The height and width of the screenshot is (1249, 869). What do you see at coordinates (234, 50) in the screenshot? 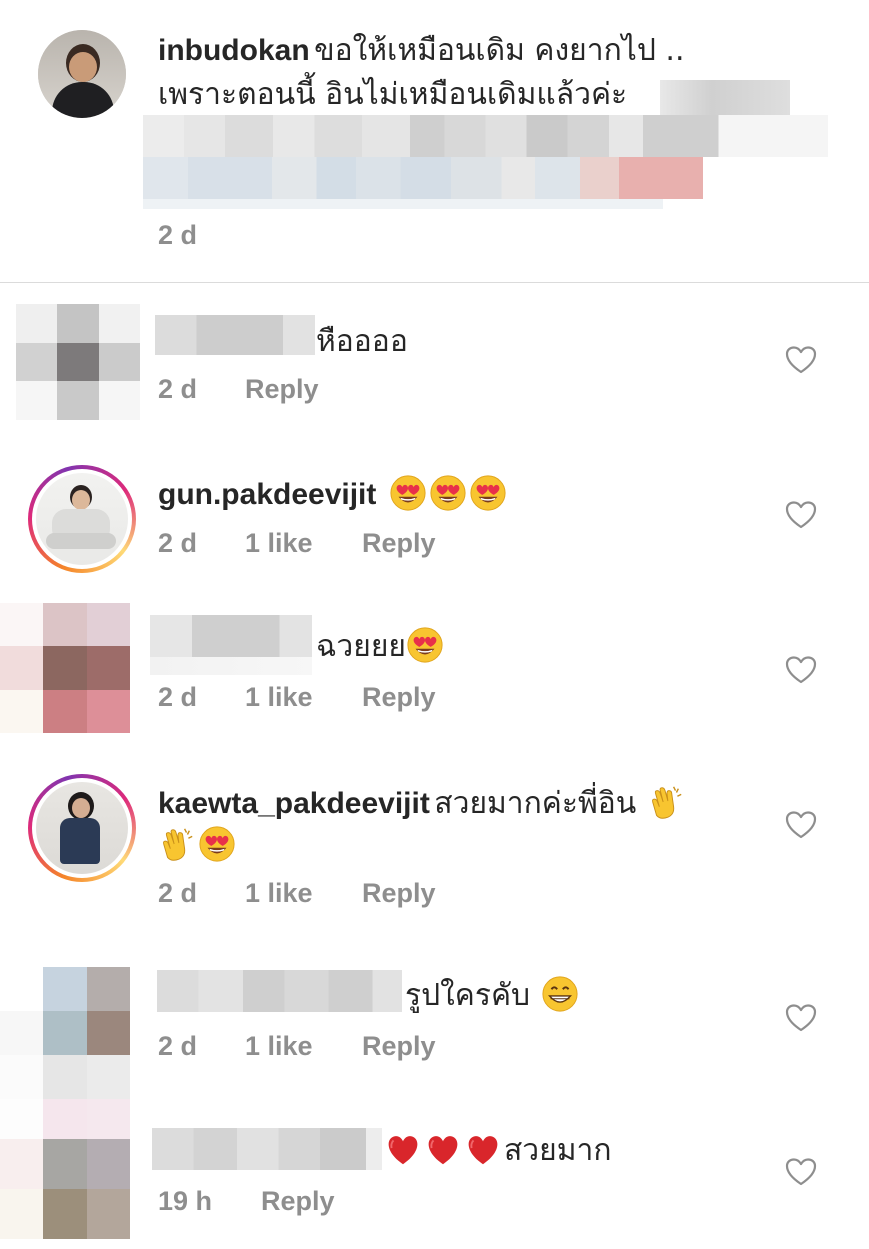
I see `caption-username: inbudokan` at bounding box center [234, 50].